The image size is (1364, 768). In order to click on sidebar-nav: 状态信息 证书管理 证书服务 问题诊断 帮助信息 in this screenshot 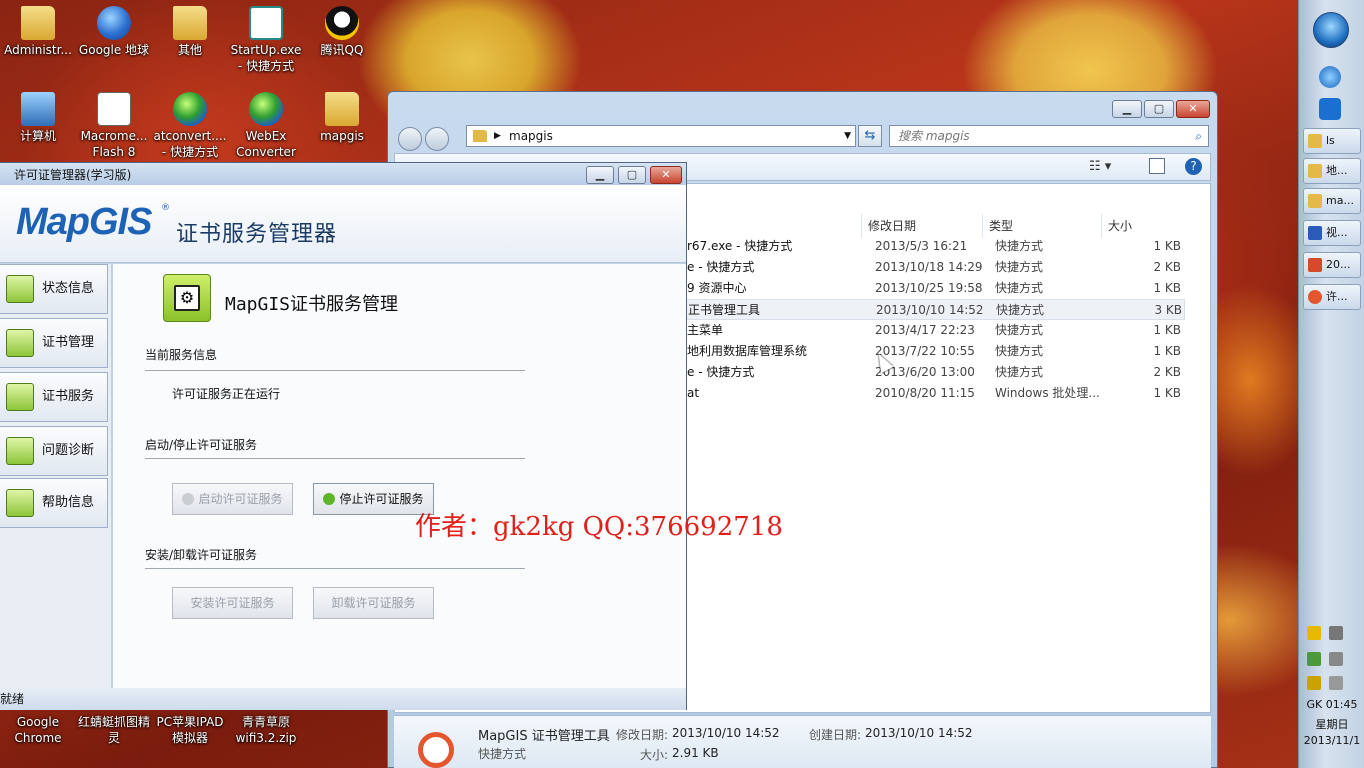, I will do `click(56, 476)`.